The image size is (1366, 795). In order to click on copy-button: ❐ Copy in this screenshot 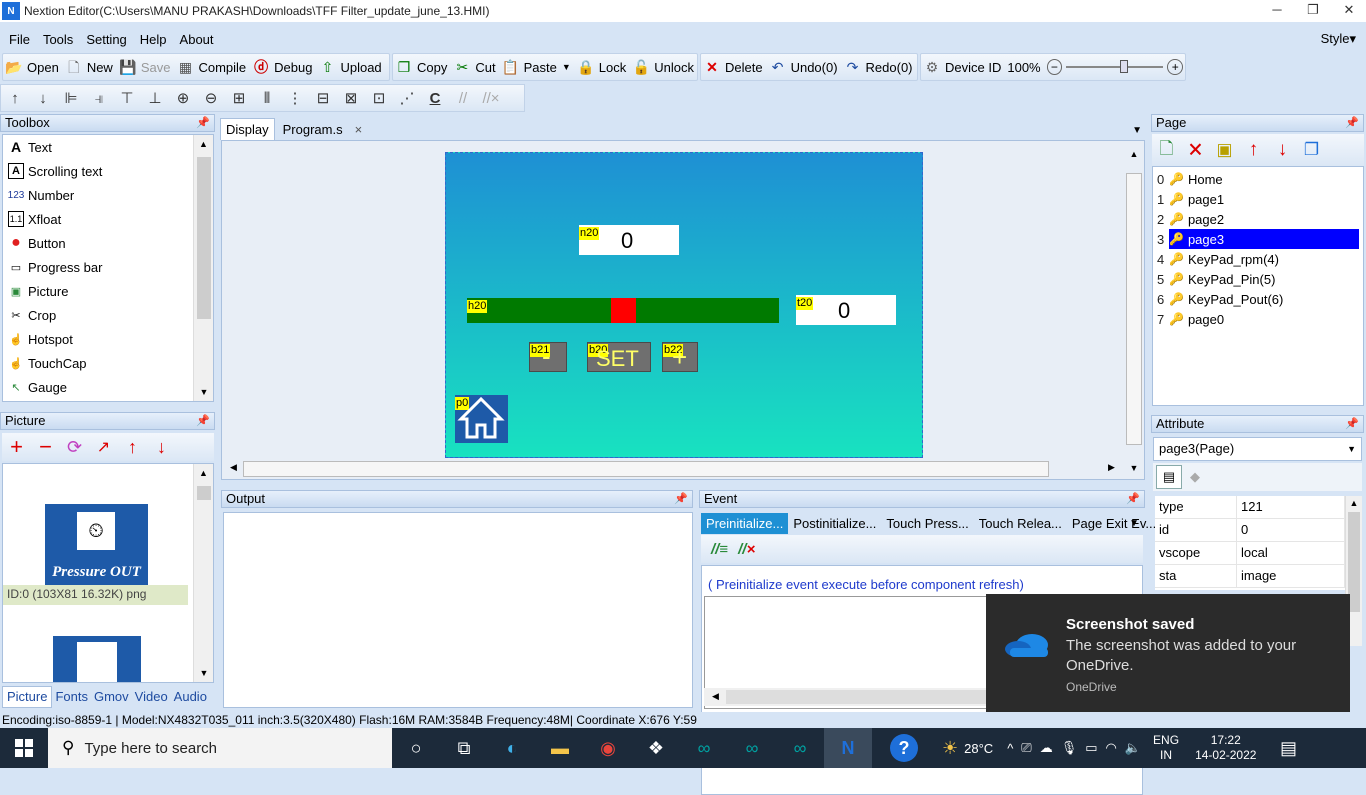, I will do `click(421, 67)`.